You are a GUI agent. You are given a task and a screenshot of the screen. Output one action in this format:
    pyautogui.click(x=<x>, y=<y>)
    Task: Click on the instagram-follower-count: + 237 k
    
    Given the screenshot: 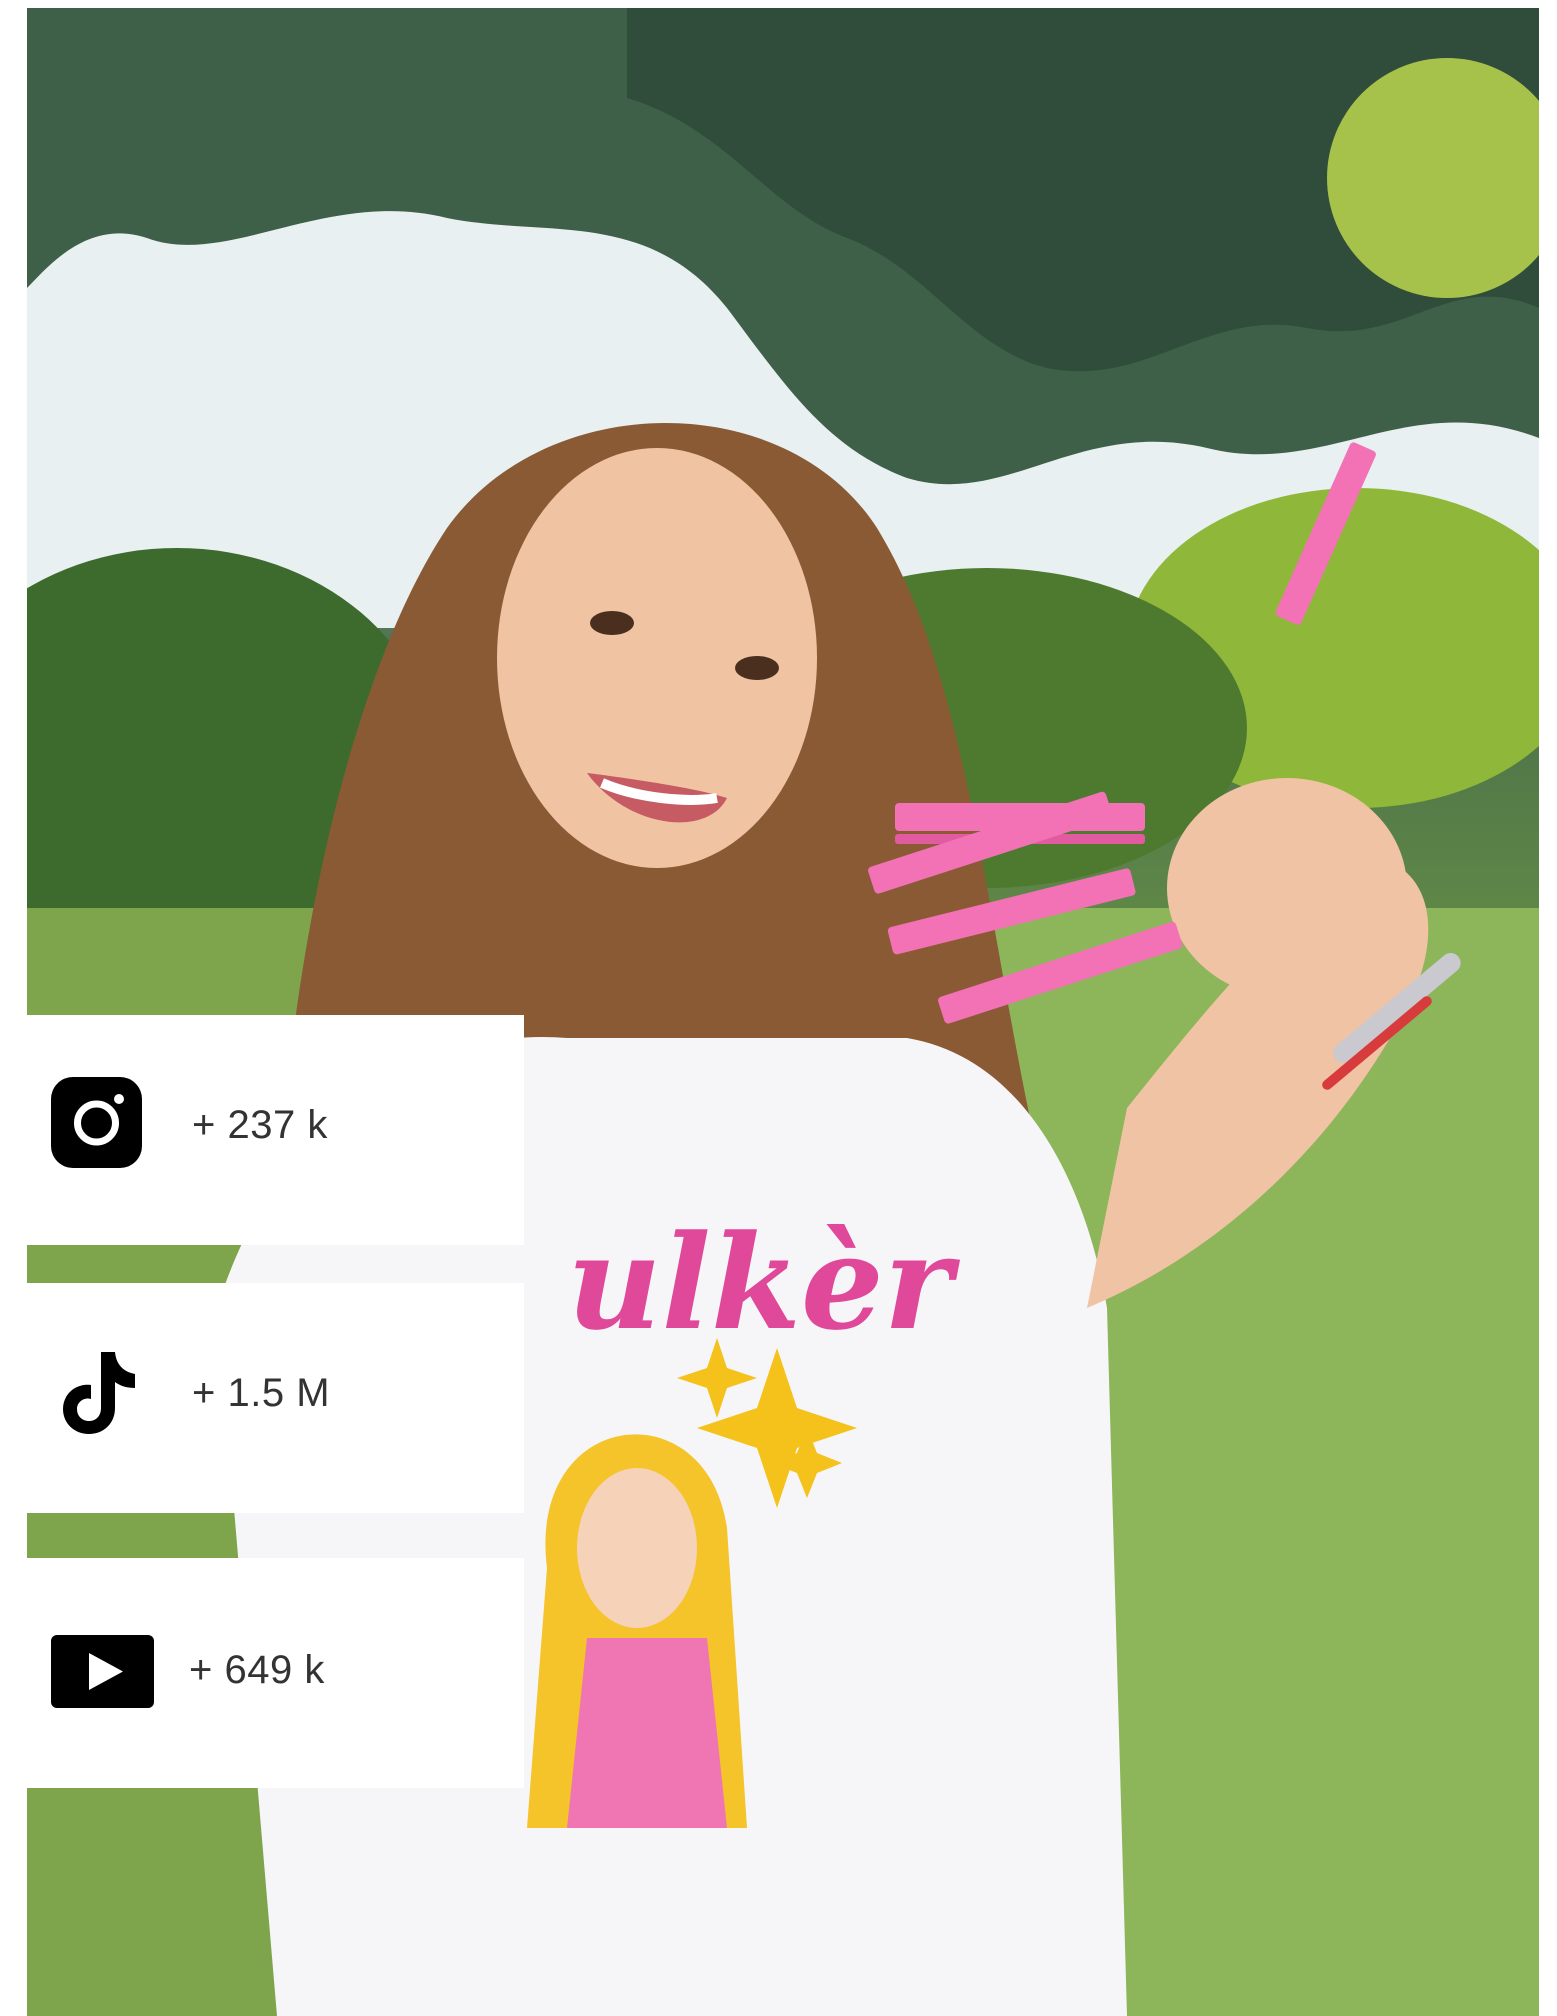 What is the action you would take?
    pyautogui.click(x=260, y=1125)
    